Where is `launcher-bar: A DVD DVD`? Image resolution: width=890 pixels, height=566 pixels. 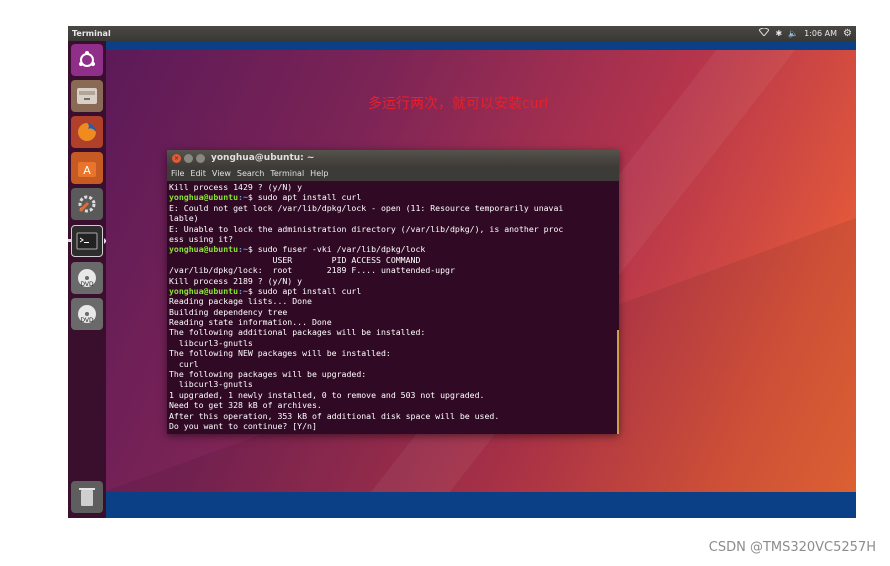
launcher-bar: A DVD DVD is located at coordinates (87, 279).